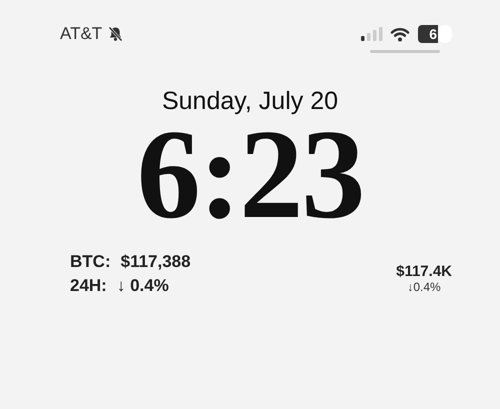 This screenshot has width=500, height=409. What do you see at coordinates (250, 101) in the screenshot?
I see `date-text: Sunday, July 20` at bounding box center [250, 101].